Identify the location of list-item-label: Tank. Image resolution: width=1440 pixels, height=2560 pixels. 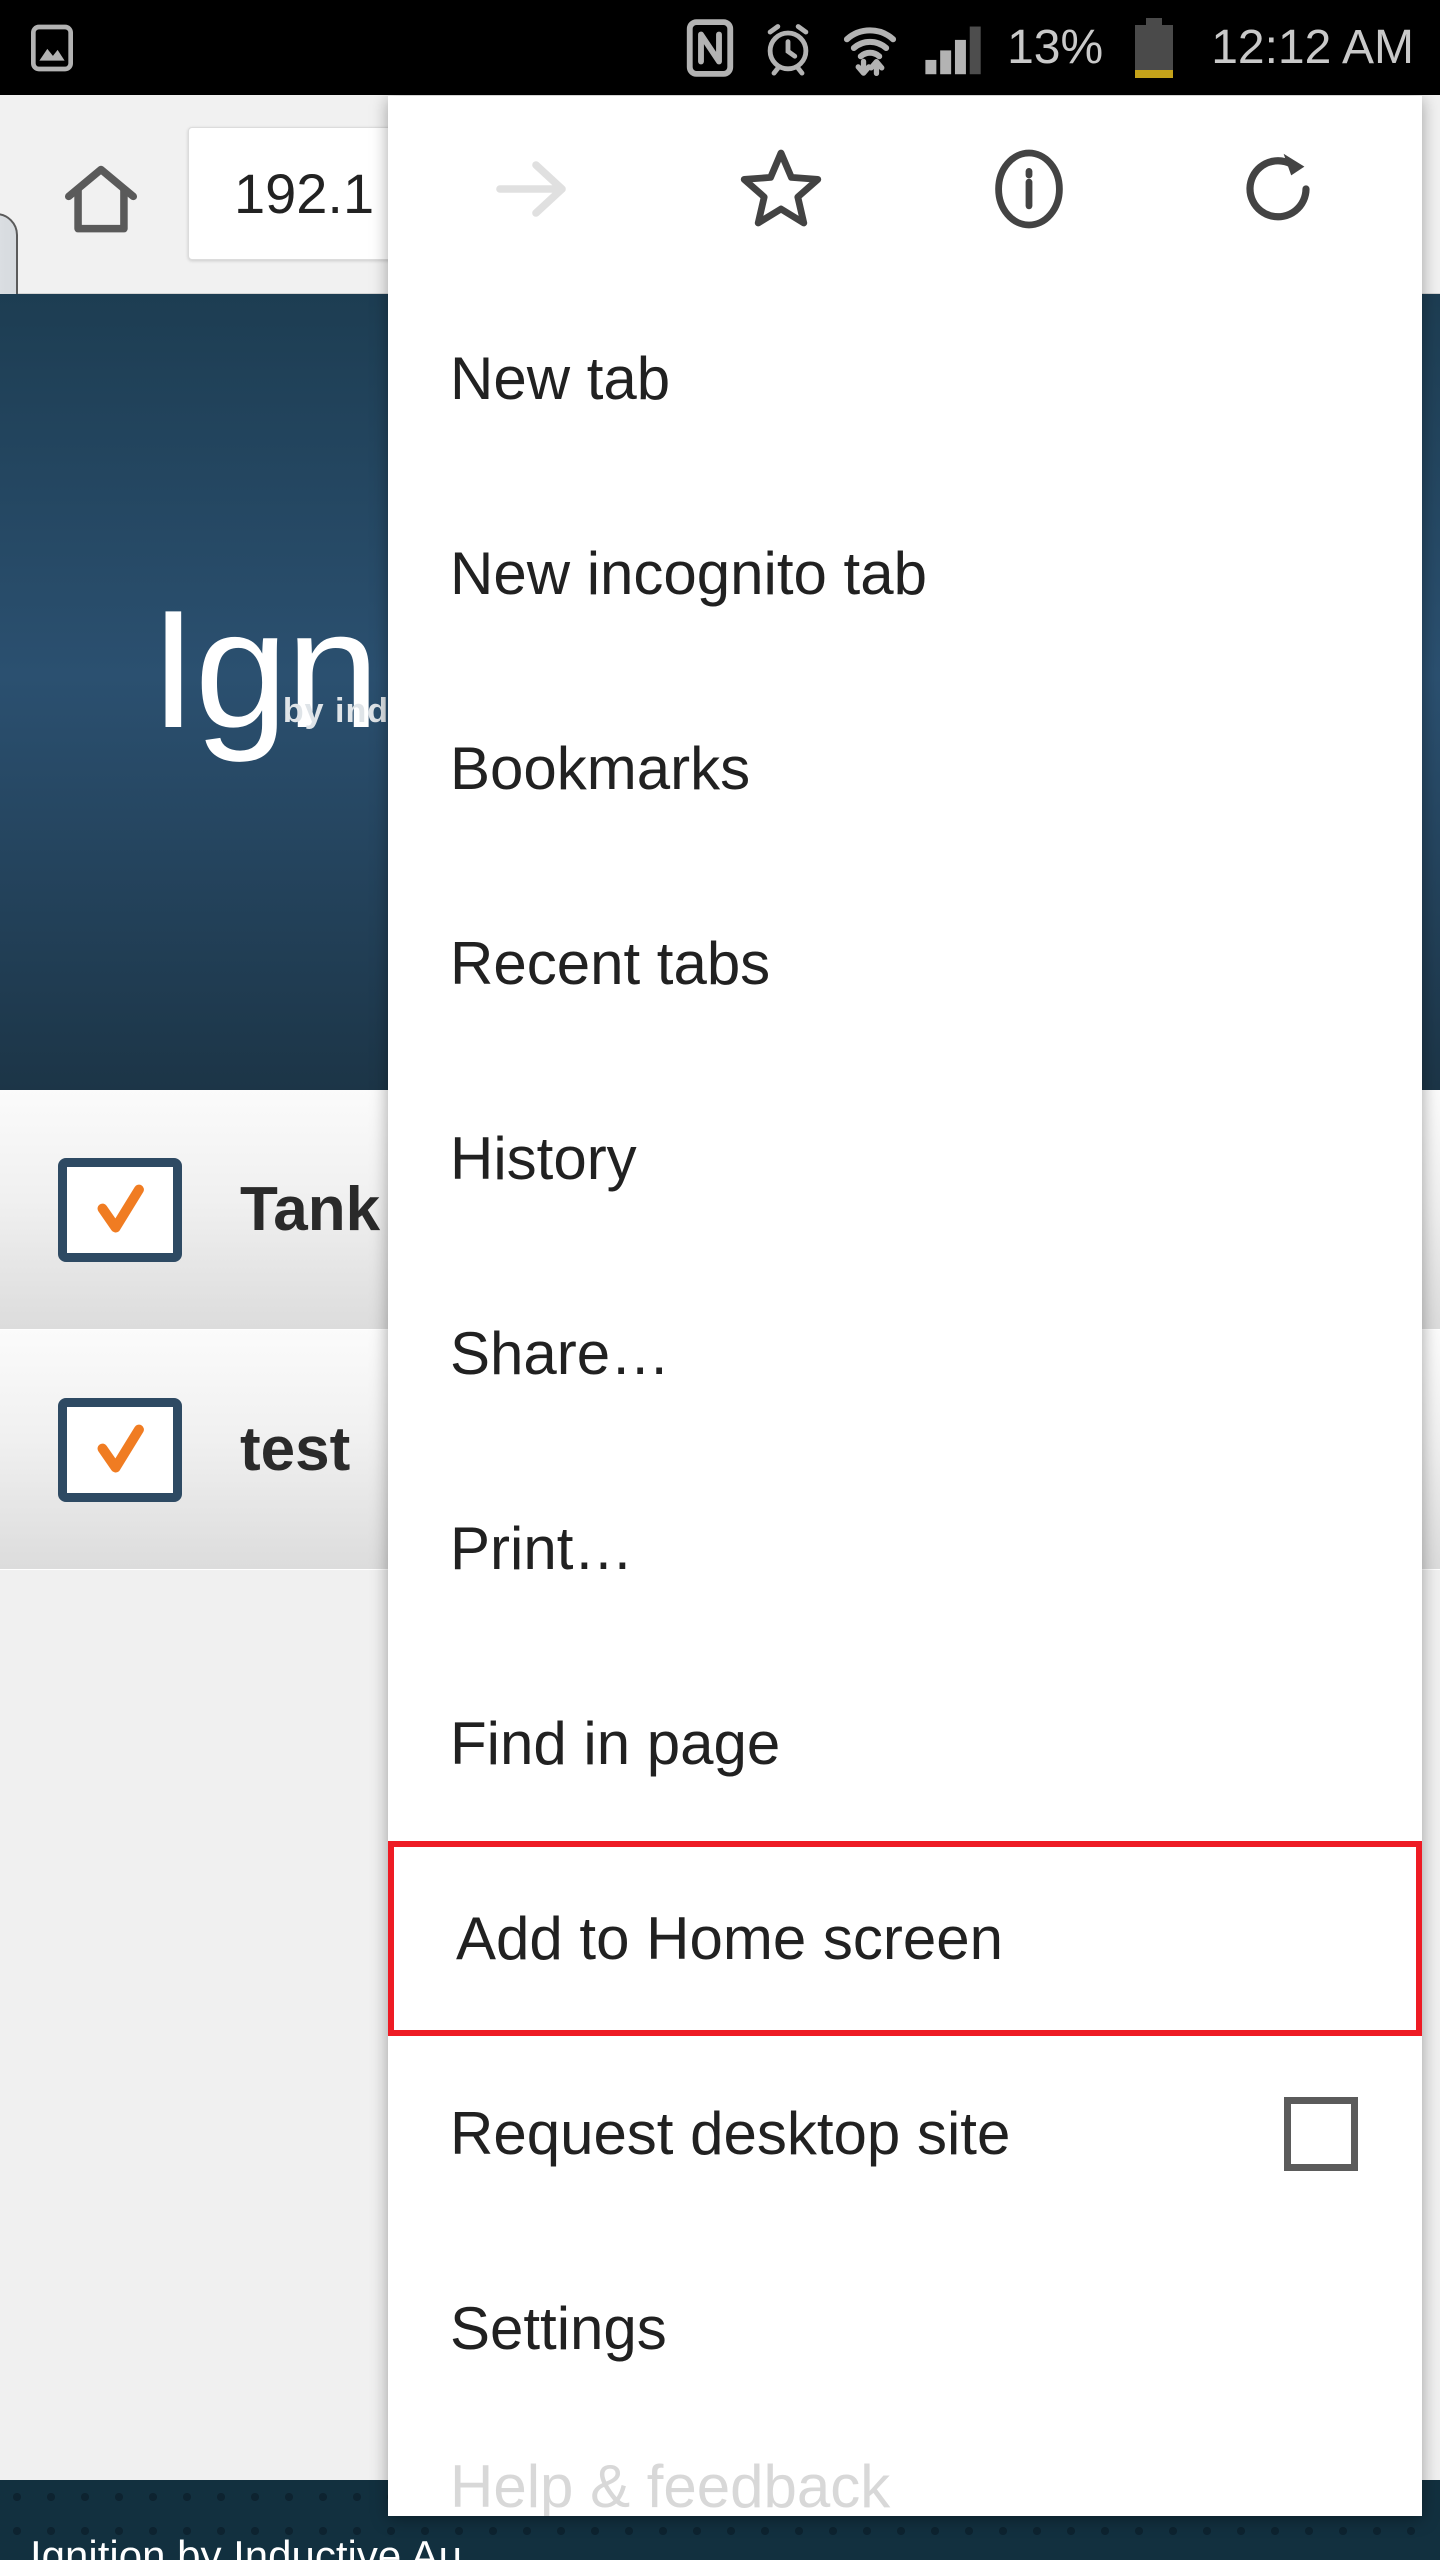
(310, 1209).